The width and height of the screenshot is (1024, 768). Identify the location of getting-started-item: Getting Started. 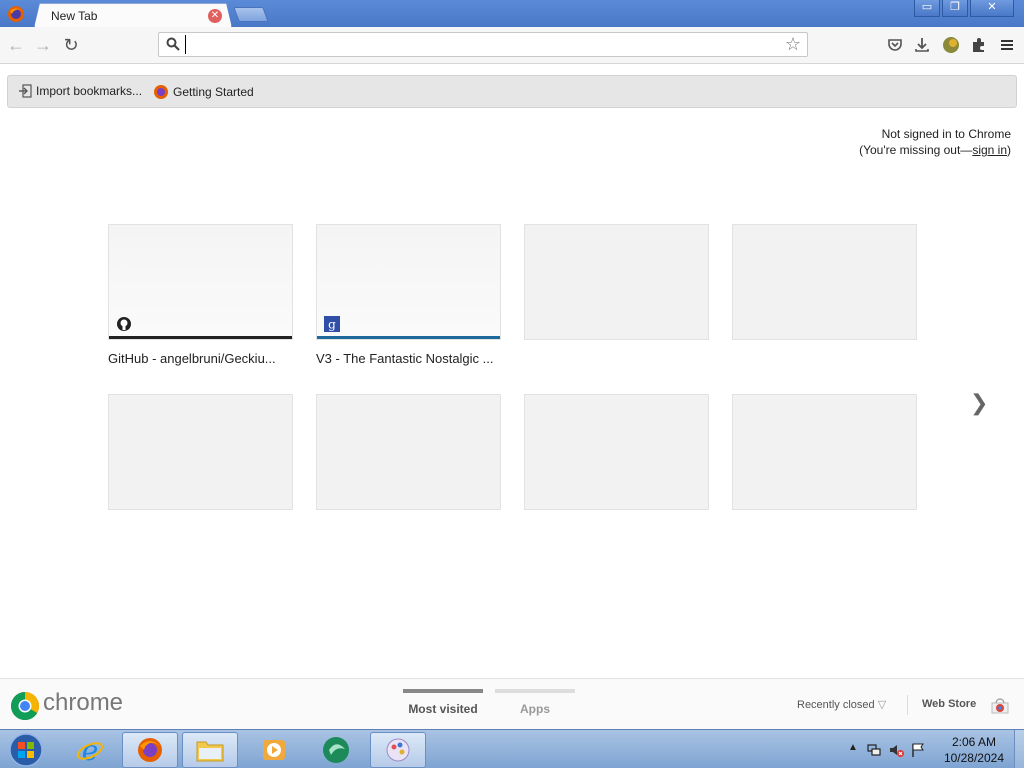
(203, 92).